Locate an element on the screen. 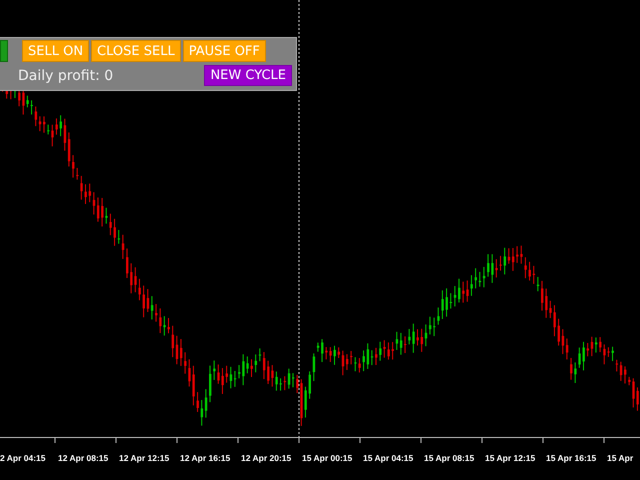  time-axis-label: 15 Apr 08:15 is located at coordinates (449, 458).